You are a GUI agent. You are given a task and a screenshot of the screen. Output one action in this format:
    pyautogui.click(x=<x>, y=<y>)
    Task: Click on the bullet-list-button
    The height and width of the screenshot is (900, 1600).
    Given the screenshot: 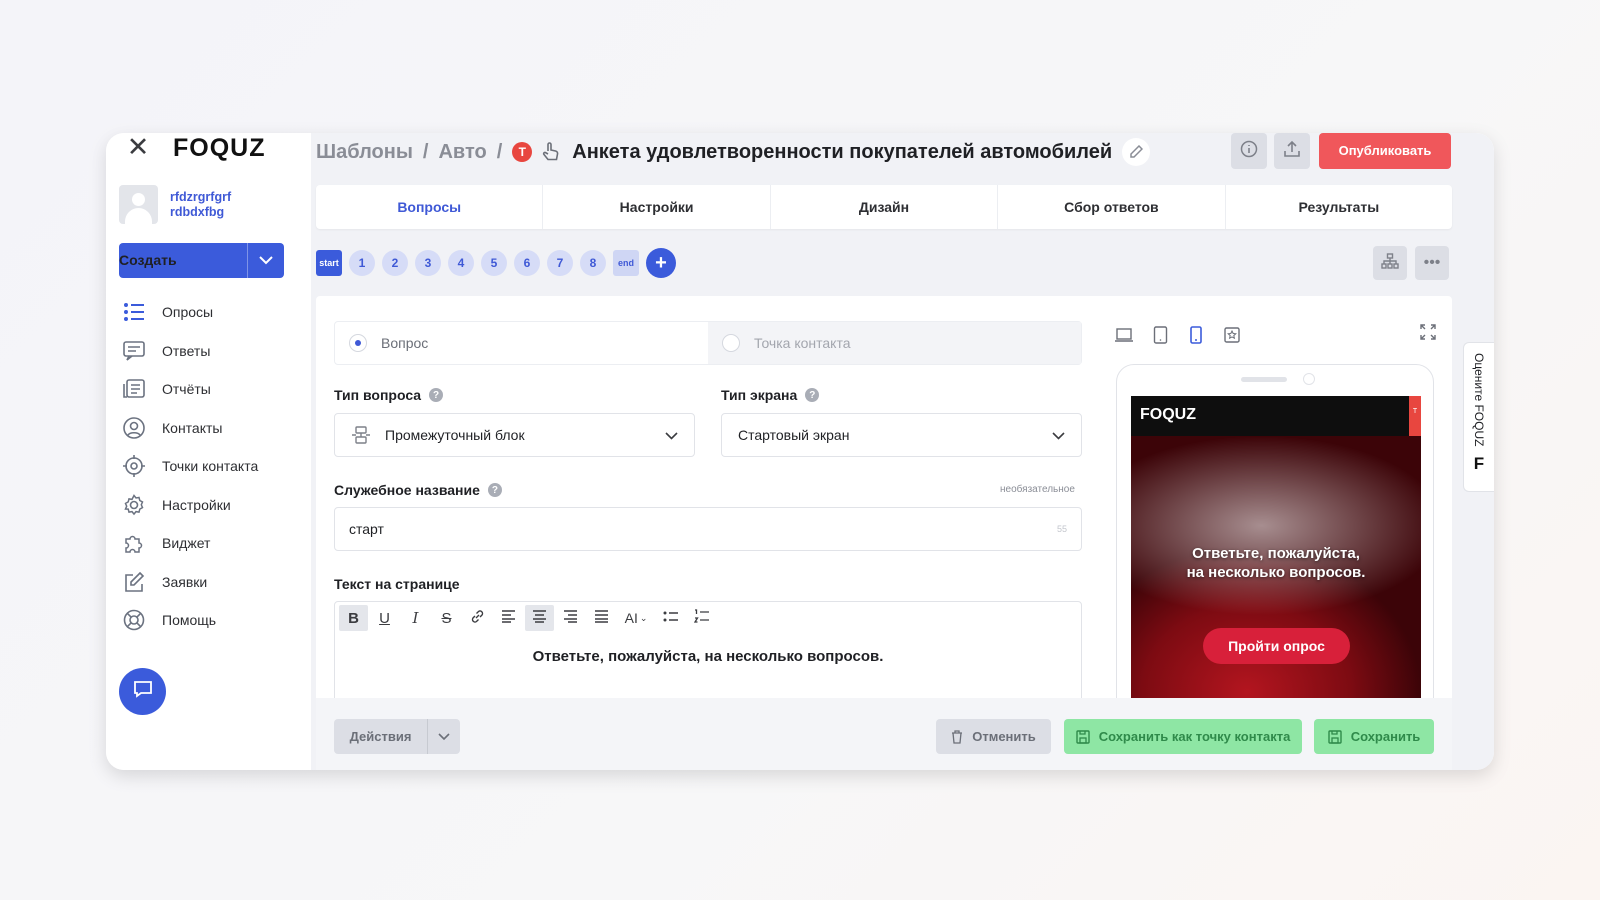 What is the action you would take?
    pyautogui.click(x=670, y=618)
    